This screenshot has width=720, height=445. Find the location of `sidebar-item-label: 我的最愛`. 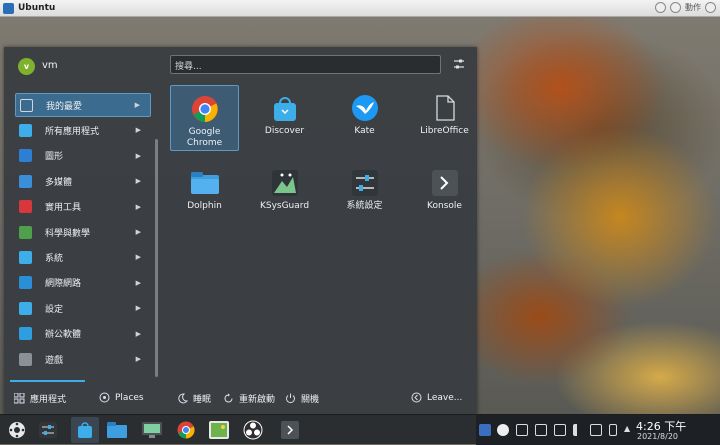

sidebar-item-label: 我的最愛 is located at coordinates (64, 106).